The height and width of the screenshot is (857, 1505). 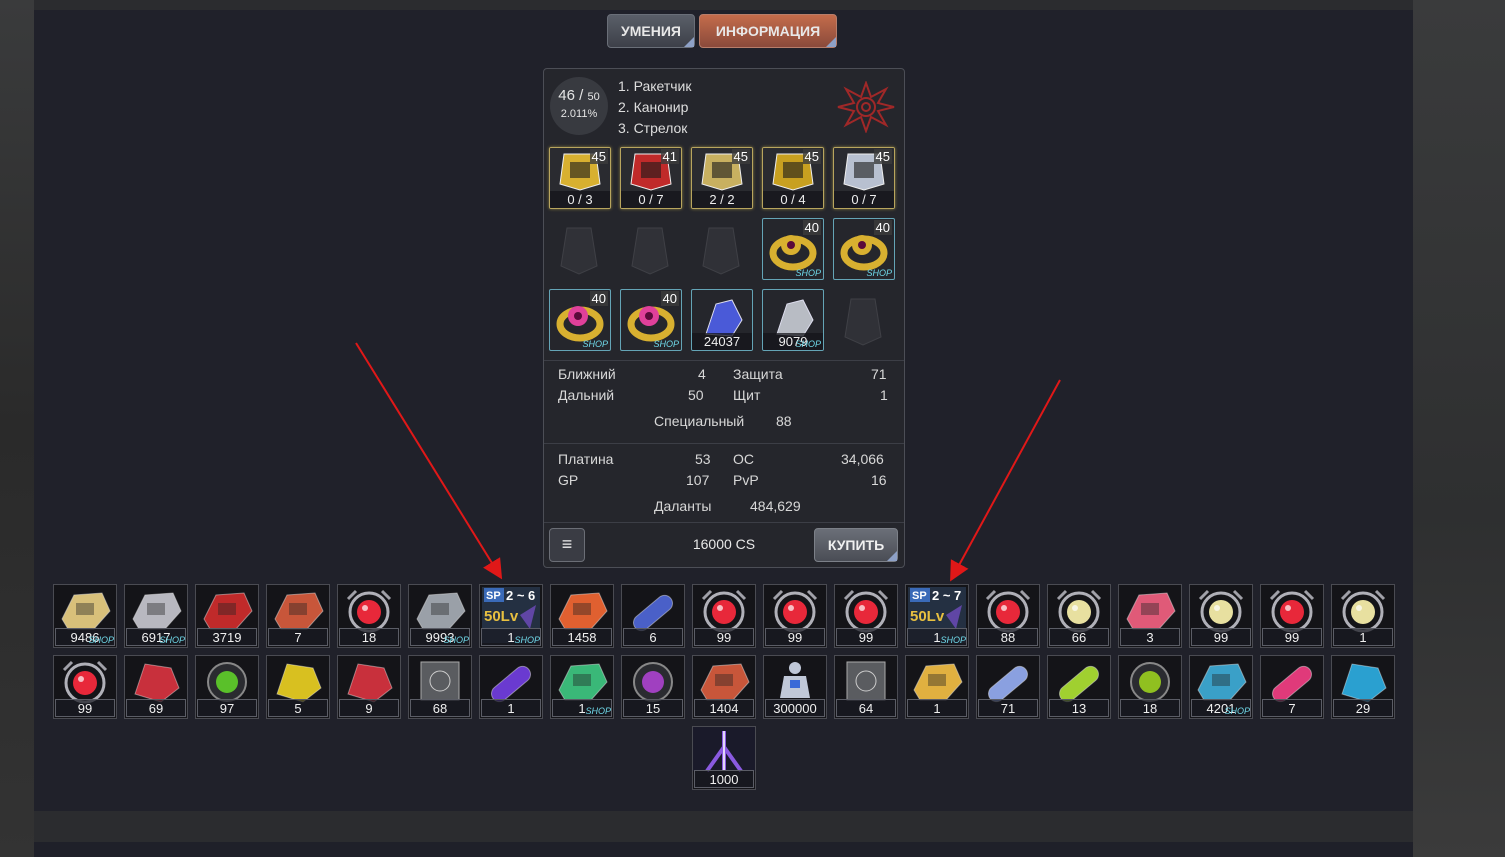 I want to click on inventory-item: 88, so click(x=1008, y=616).